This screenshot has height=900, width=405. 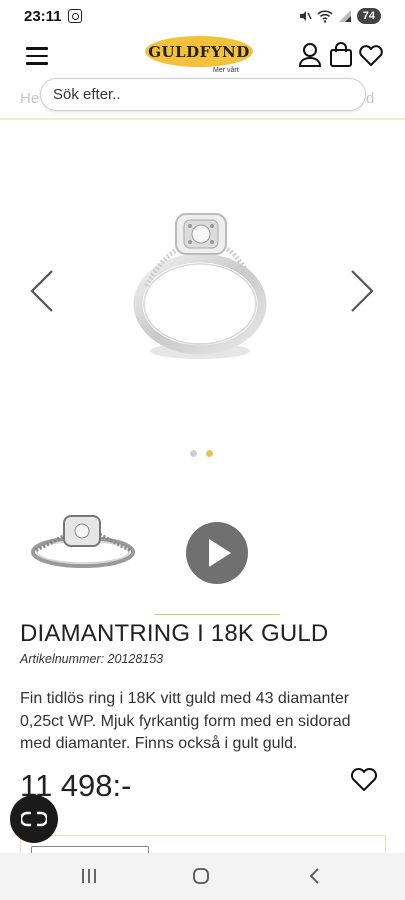 I want to click on chevron-left-icon, so click(x=43, y=291).